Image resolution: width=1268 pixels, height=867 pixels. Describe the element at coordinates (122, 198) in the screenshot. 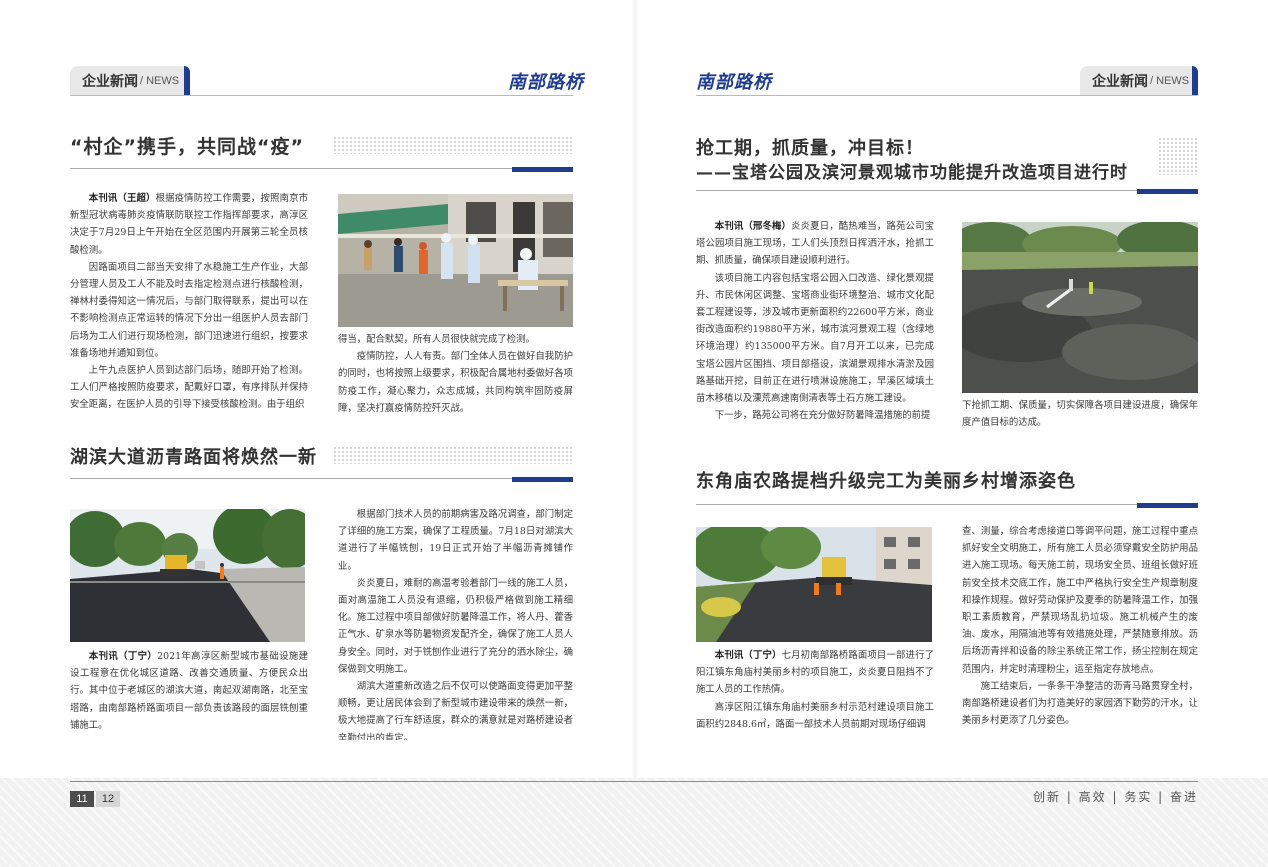

I see `byline: 本刊讯（王超）` at that location.